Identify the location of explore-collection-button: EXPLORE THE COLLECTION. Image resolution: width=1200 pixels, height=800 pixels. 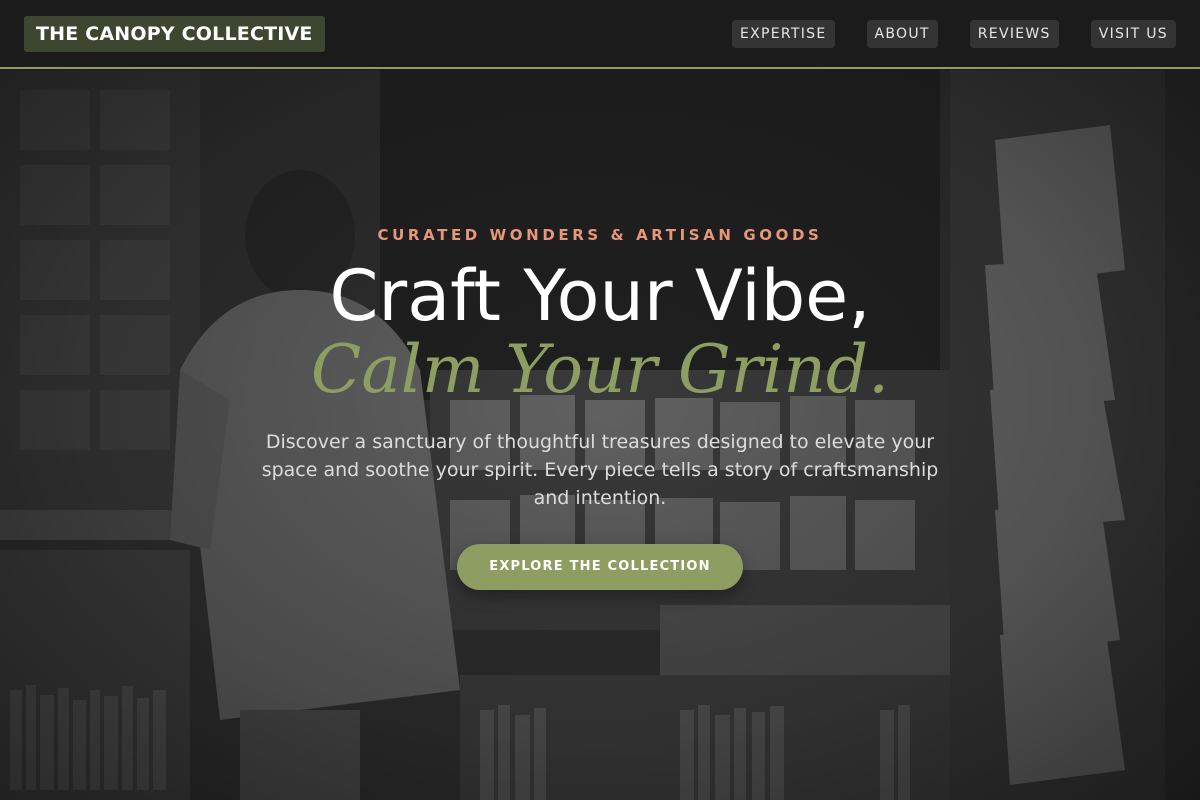
(600, 567).